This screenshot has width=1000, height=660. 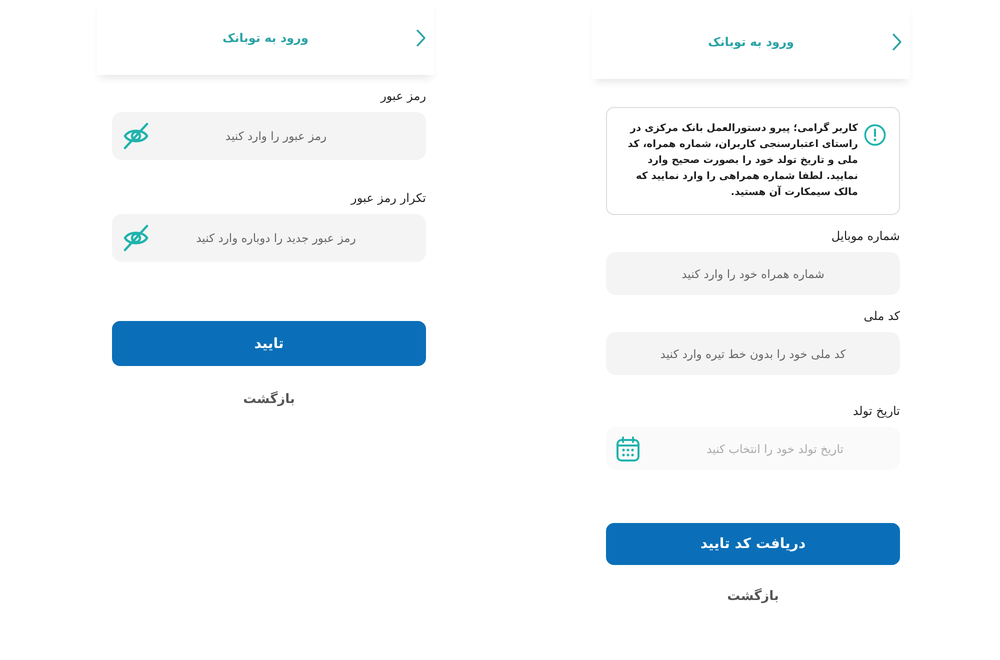 I want to click on field-label: تکرار رمز عبور, so click(x=388, y=198).